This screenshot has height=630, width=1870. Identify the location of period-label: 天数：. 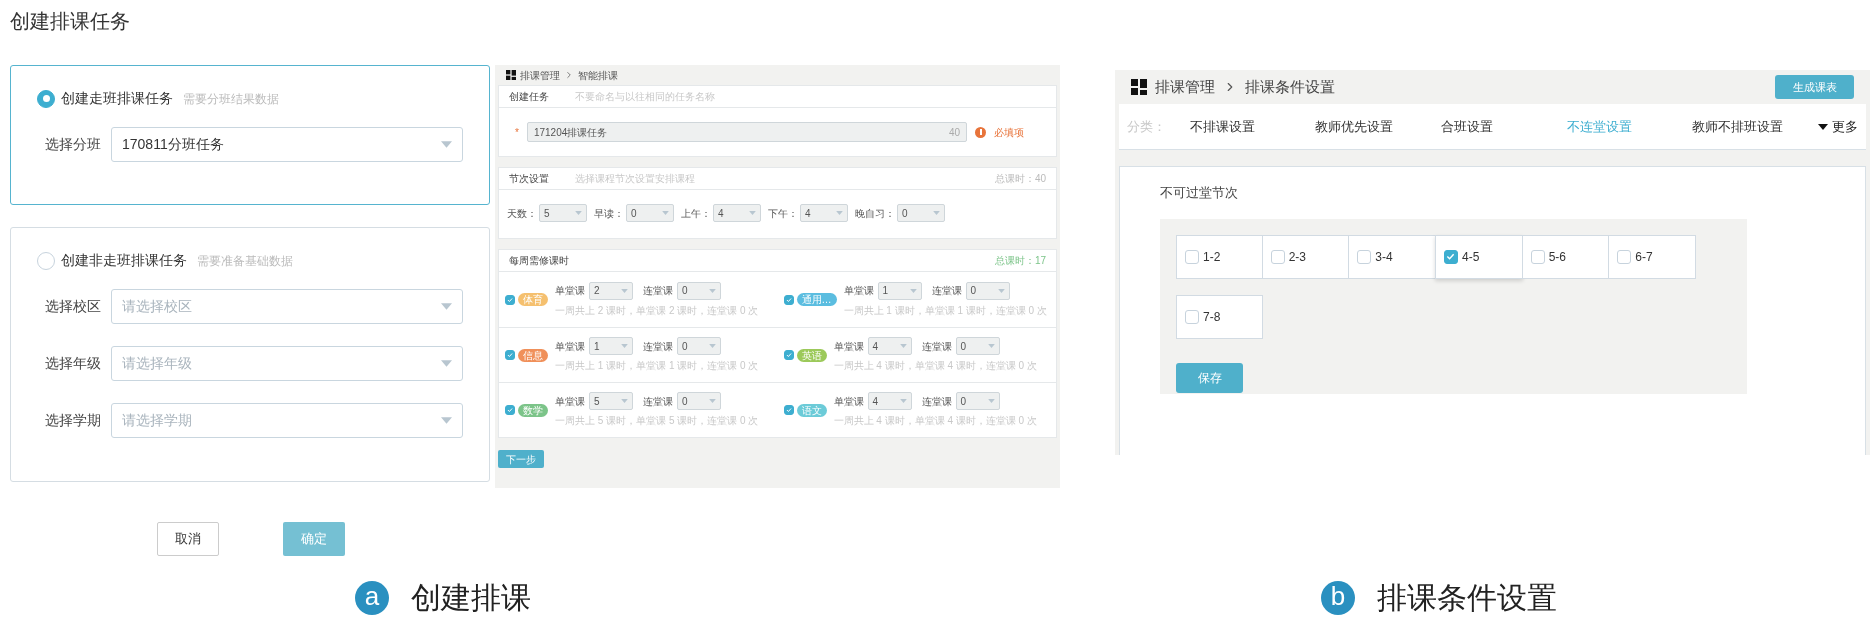
(522, 213).